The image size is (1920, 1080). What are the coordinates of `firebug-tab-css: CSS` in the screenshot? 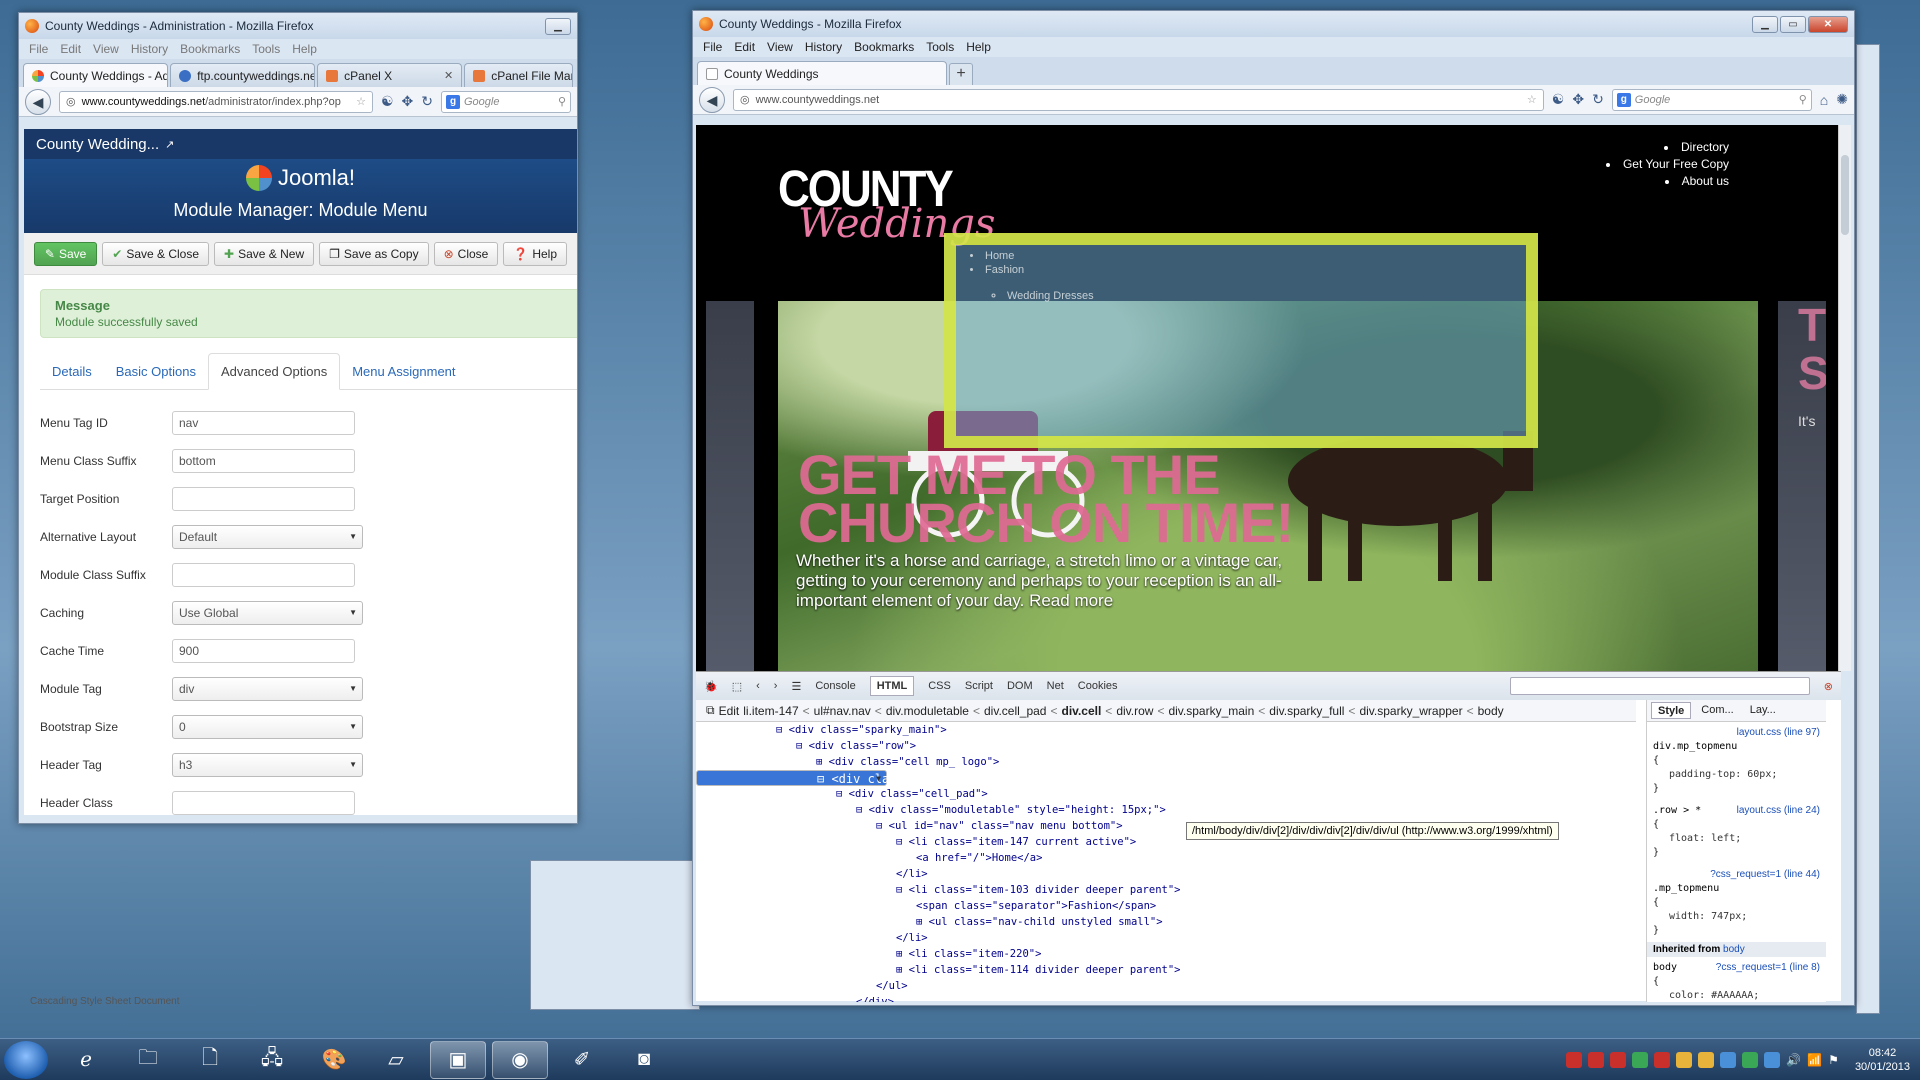 It's located at (939, 686).